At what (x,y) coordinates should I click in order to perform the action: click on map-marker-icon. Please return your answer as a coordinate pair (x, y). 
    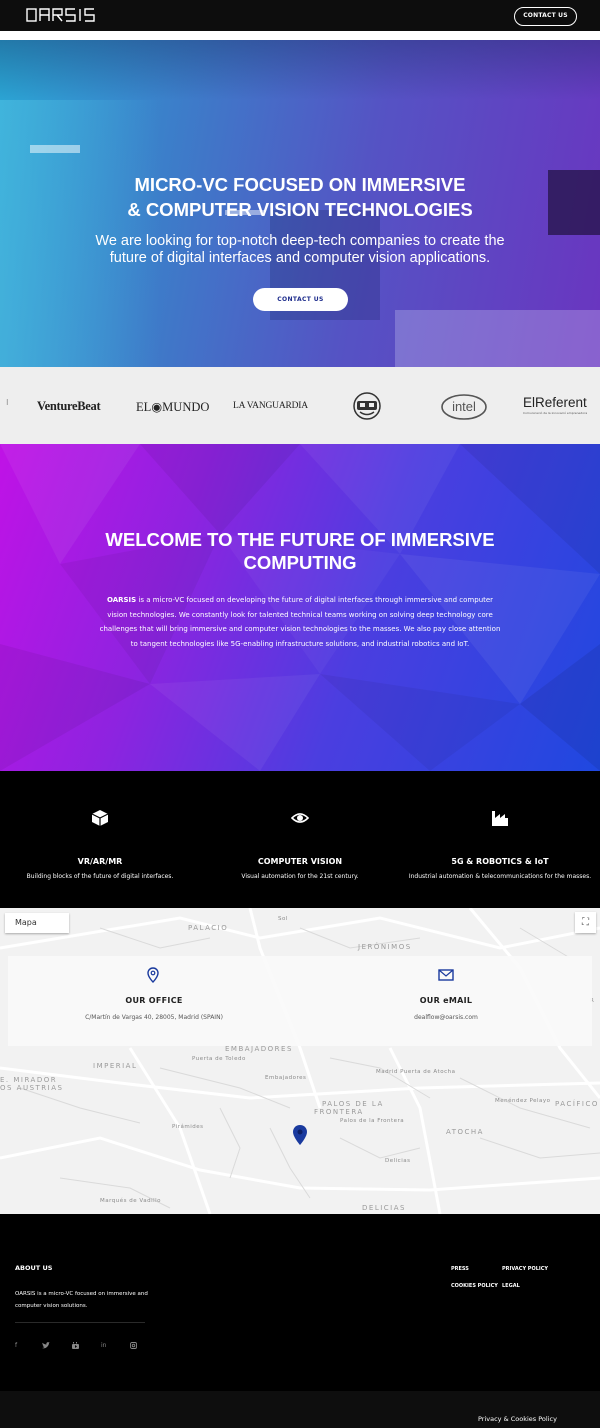
    Looking at the image, I should click on (153, 975).